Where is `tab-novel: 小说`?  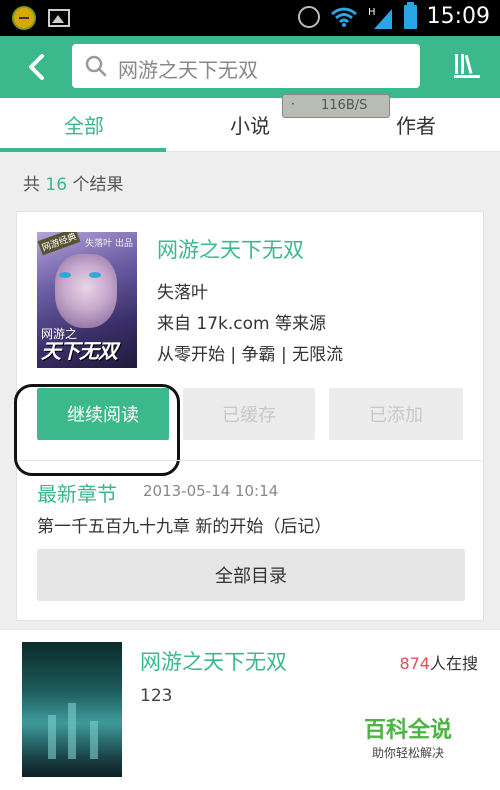
tab-novel: 小说 is located at coordinates (250, 124).